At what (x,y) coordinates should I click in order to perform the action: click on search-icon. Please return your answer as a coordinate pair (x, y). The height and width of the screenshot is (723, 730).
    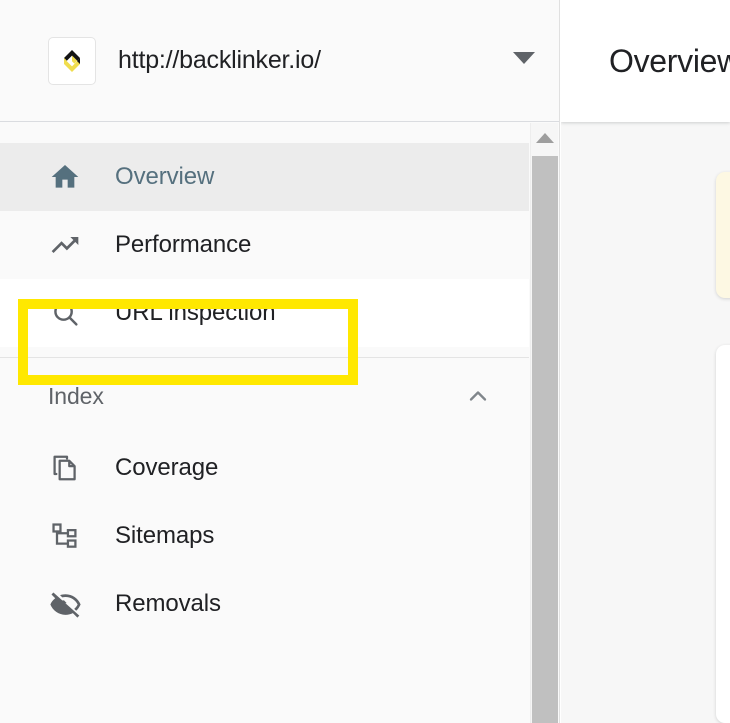
    Looking at the image, I should click on (65, 313).